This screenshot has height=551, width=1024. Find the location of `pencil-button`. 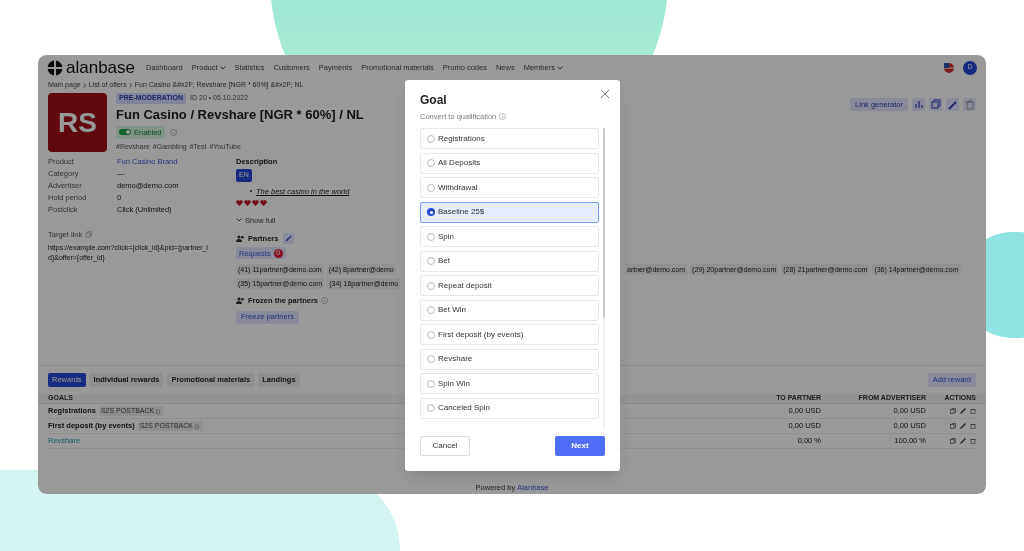

pencil-button is located at coordinates (952, 104).